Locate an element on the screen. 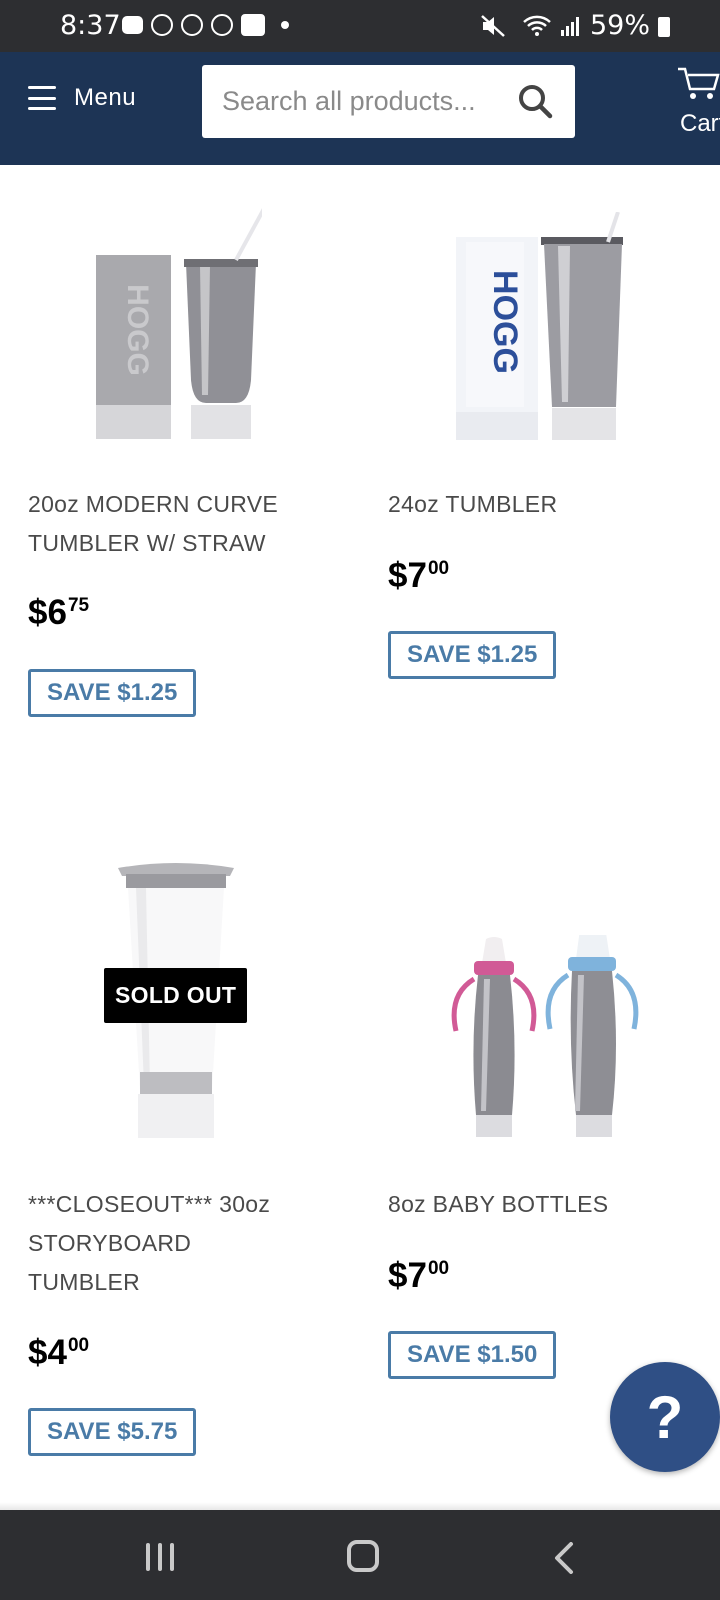  signal-icon is located at coordinates (569, 26).